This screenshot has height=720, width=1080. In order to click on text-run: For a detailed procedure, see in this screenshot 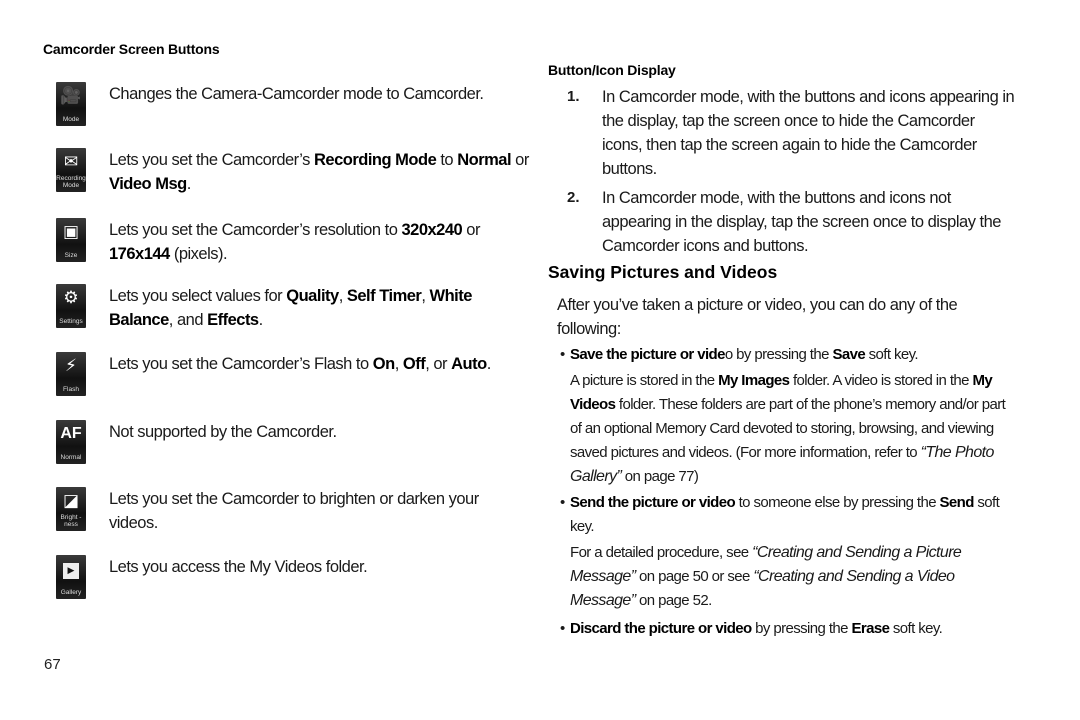, I will do `click(661, 552)`.